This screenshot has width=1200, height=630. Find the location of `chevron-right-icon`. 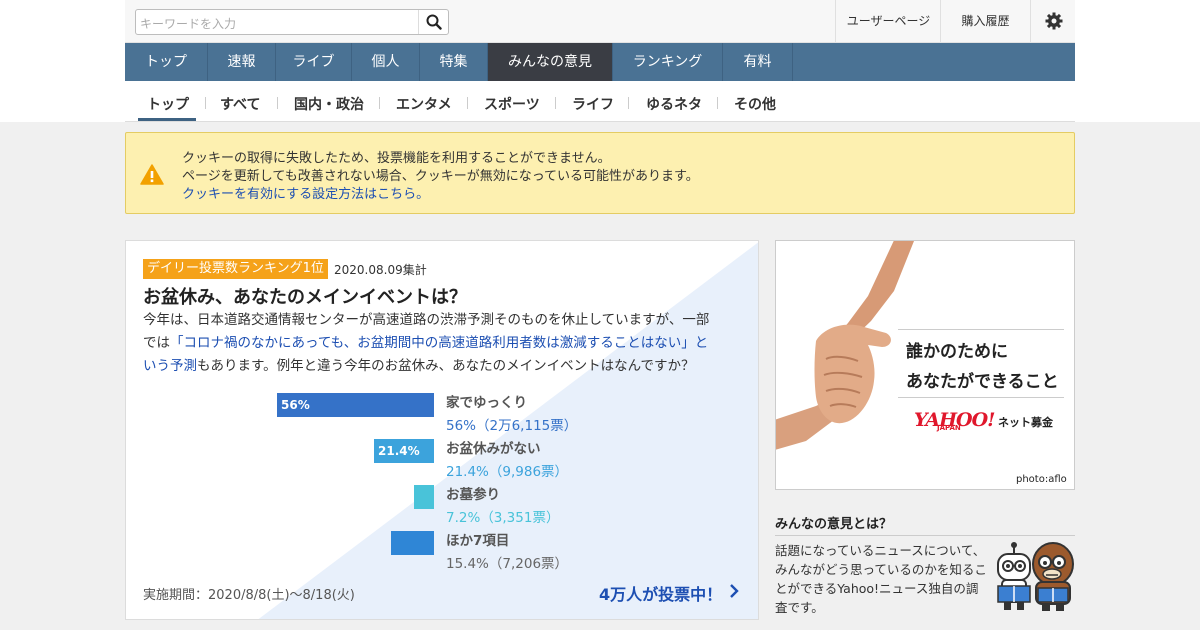

chevron-right-icon is located at coordinates (734, 591).